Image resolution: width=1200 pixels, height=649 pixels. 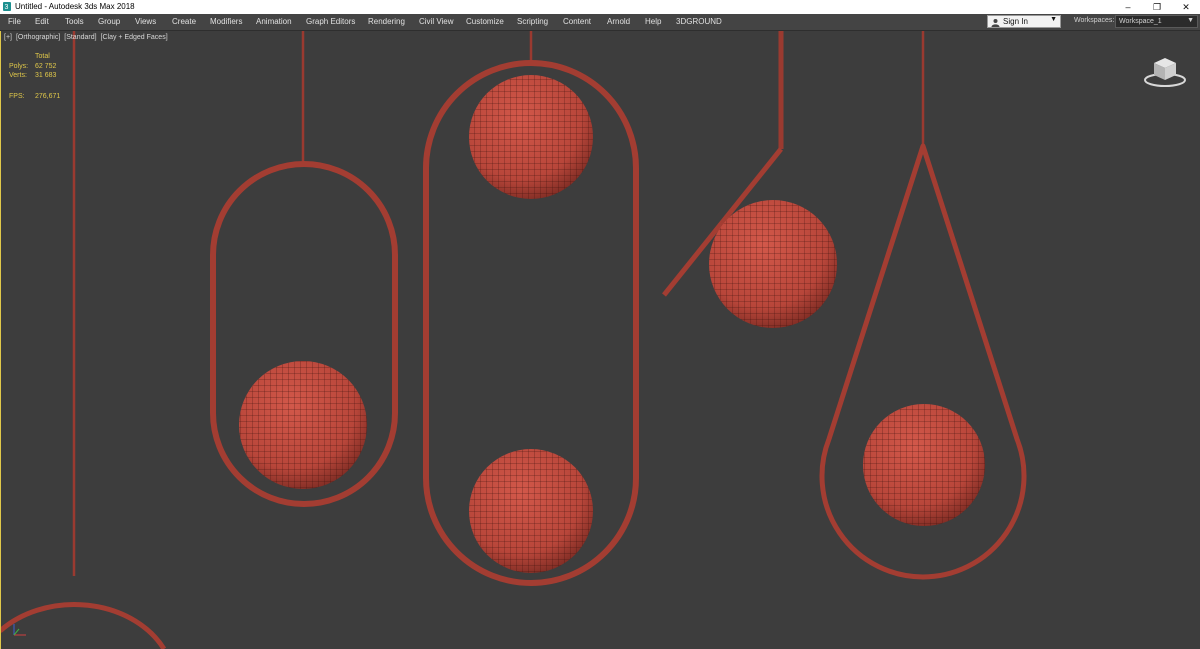 I want to click on workspace-select: Workspace_1 ▼, so click(x=1156, y=21).